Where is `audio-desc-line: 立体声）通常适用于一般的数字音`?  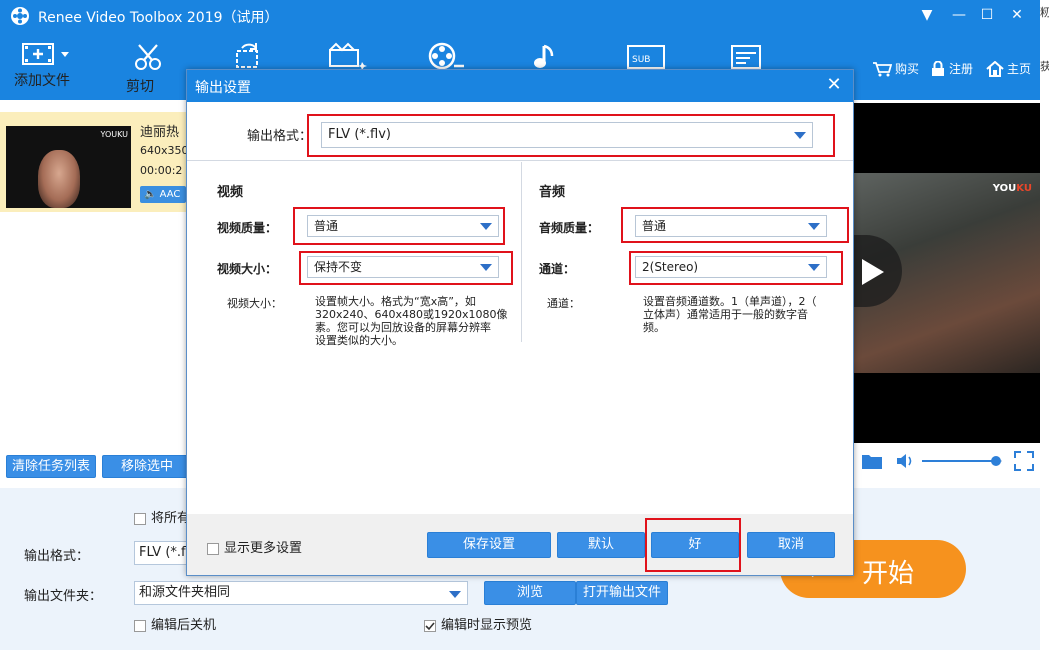
audio-desc-line: 立体声）通常适用于一般的数字音 is located at coordinates (725, 314).